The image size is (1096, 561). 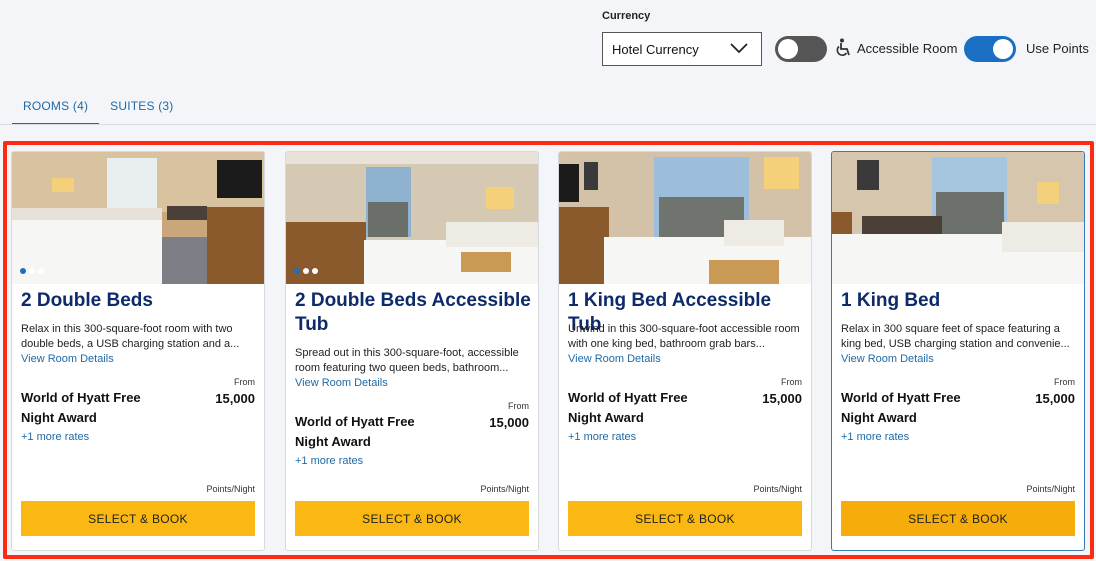 What do you see at coordinates (739, 48) in the screenshot?
I see `chevron-down-icon` at bounding box center [739, 48].